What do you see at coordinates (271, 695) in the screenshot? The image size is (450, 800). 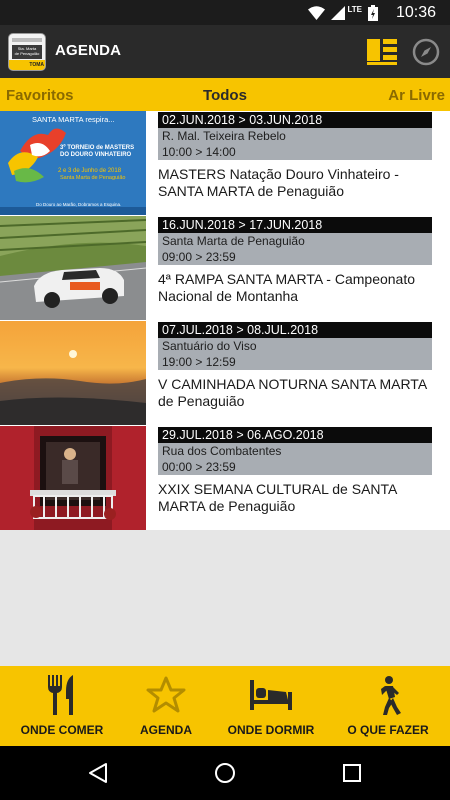 I see `bed-icon` at bounding box center [271, 695].